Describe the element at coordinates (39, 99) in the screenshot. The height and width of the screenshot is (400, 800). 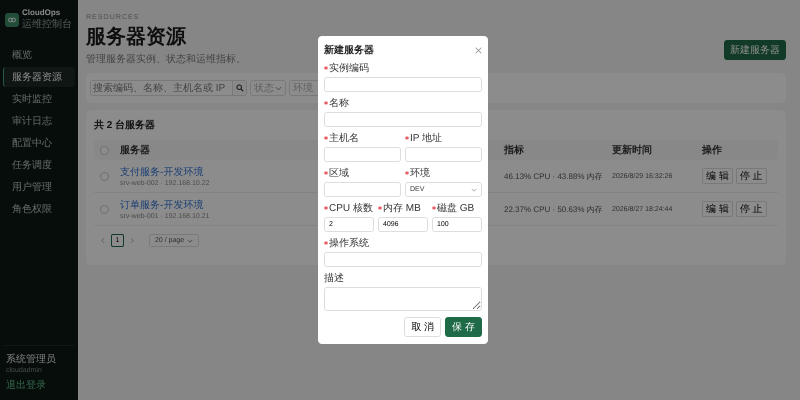
I see `nav-item: 实时监控` at that location.